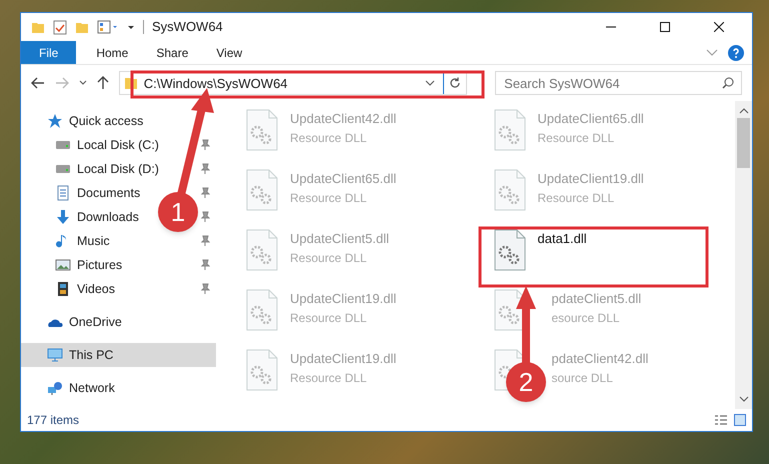  What do you see at coordinates (118, 355) in the screenshot?
I see `selected-row-highlight: This PC` at bounding box center [118, 355].